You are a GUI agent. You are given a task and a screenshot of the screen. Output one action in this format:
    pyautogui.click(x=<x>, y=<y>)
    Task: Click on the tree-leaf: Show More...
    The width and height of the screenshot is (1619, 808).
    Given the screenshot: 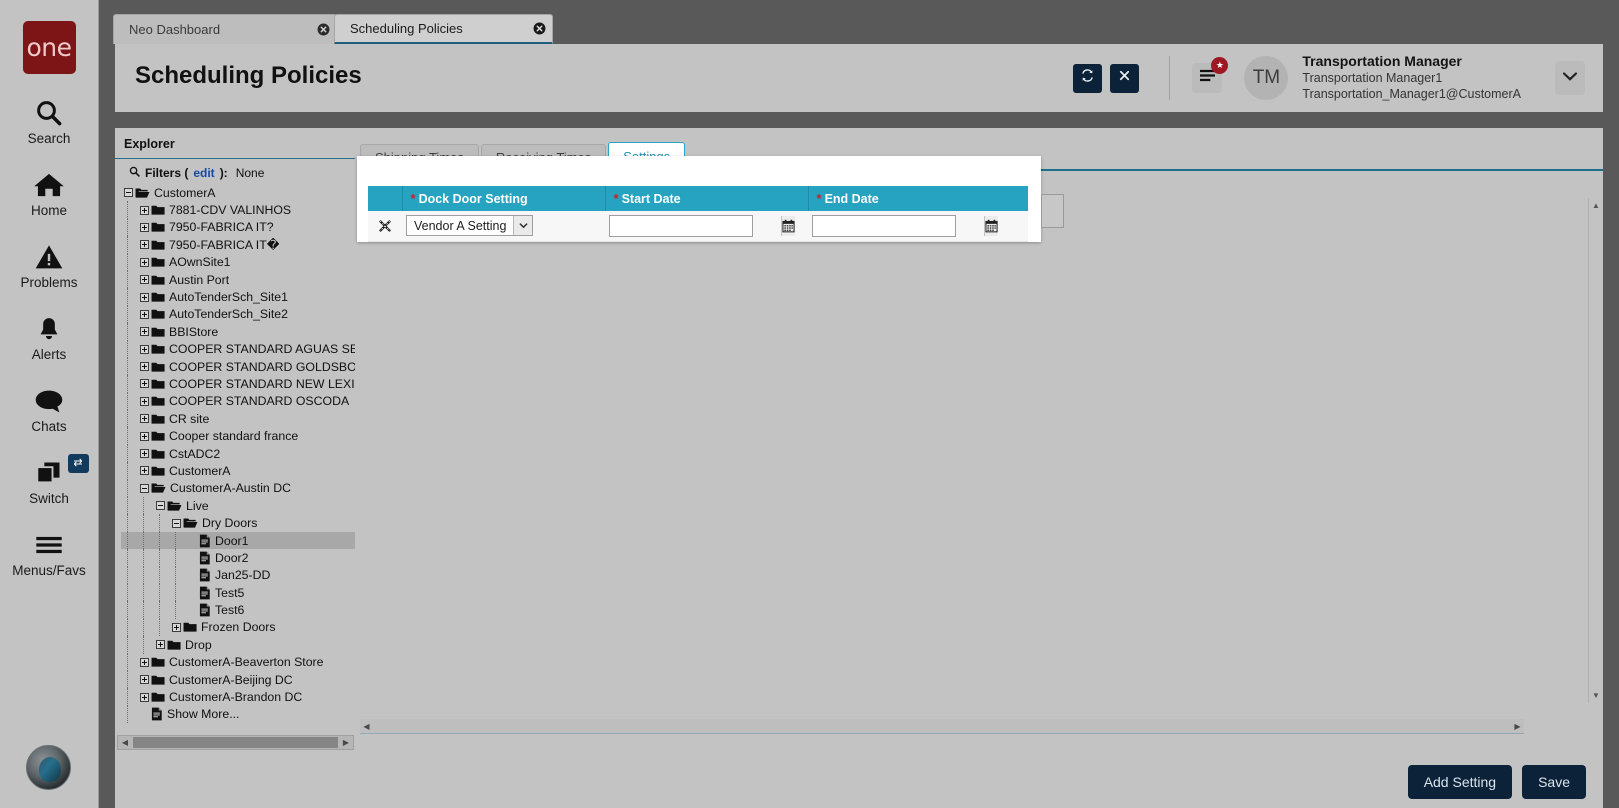 What is the action you would take?
    pyautogui.click(x=238, y=714)
    